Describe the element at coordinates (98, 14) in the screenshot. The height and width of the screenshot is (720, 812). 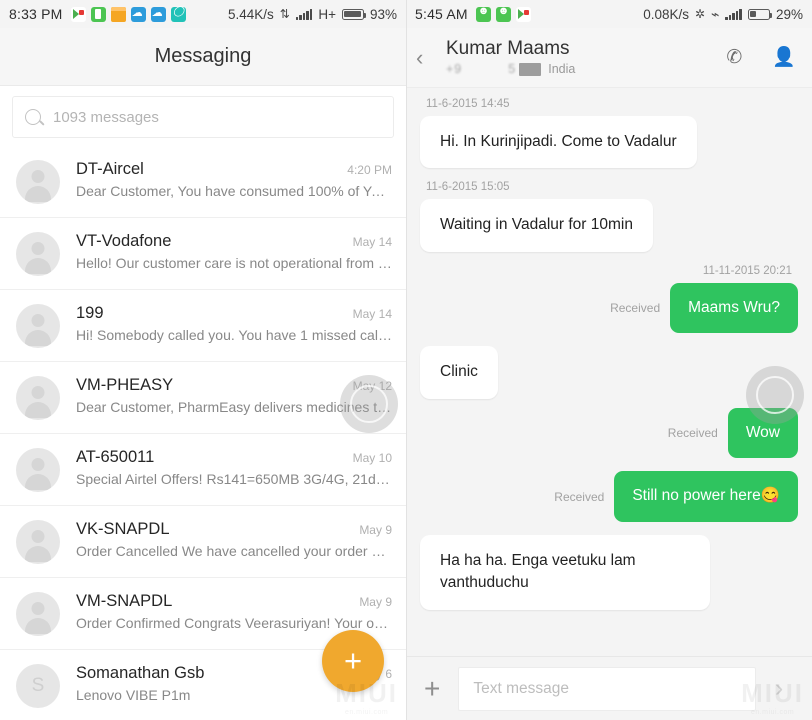
I see `battery-app-icon` at that location.